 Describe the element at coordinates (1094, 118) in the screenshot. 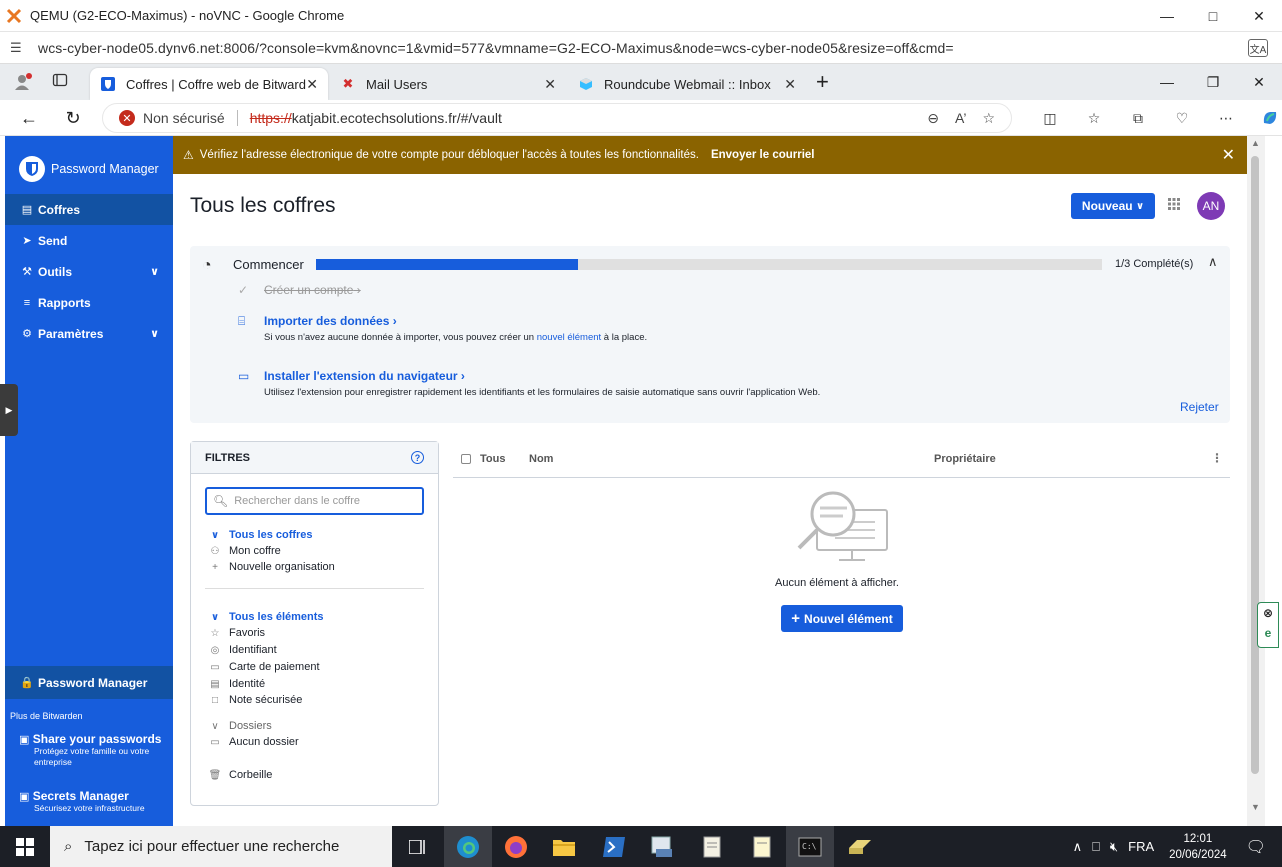

I see `favorites-icon: ☆` at that location.